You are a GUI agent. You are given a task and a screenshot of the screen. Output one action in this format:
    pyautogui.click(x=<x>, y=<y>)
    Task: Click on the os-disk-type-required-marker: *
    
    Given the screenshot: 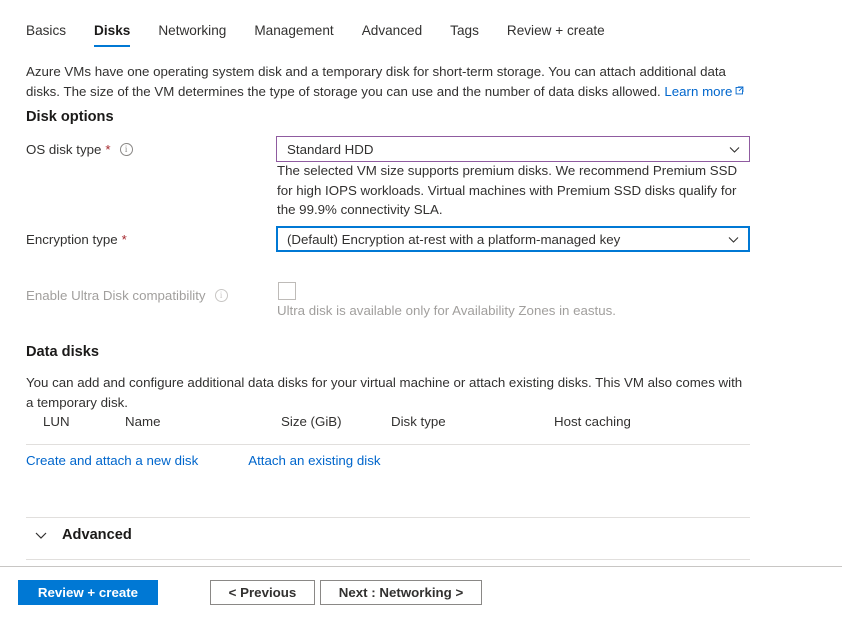 What is the action you would take?
    pyautogui.click(x=108, y=149)
    